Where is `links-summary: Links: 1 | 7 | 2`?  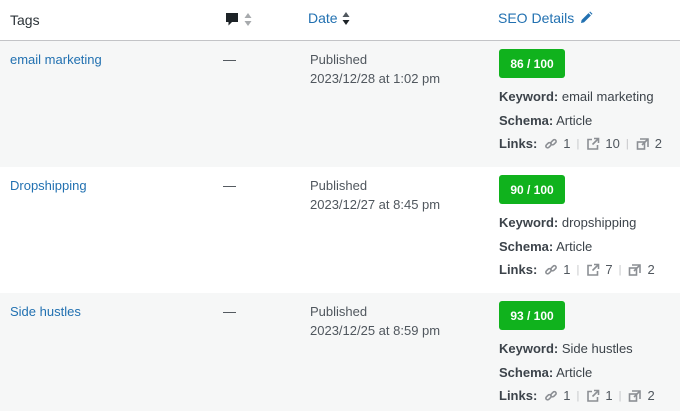 links-summary: Links: 1 | 7 | 2 is located at coordinates (577, 269).